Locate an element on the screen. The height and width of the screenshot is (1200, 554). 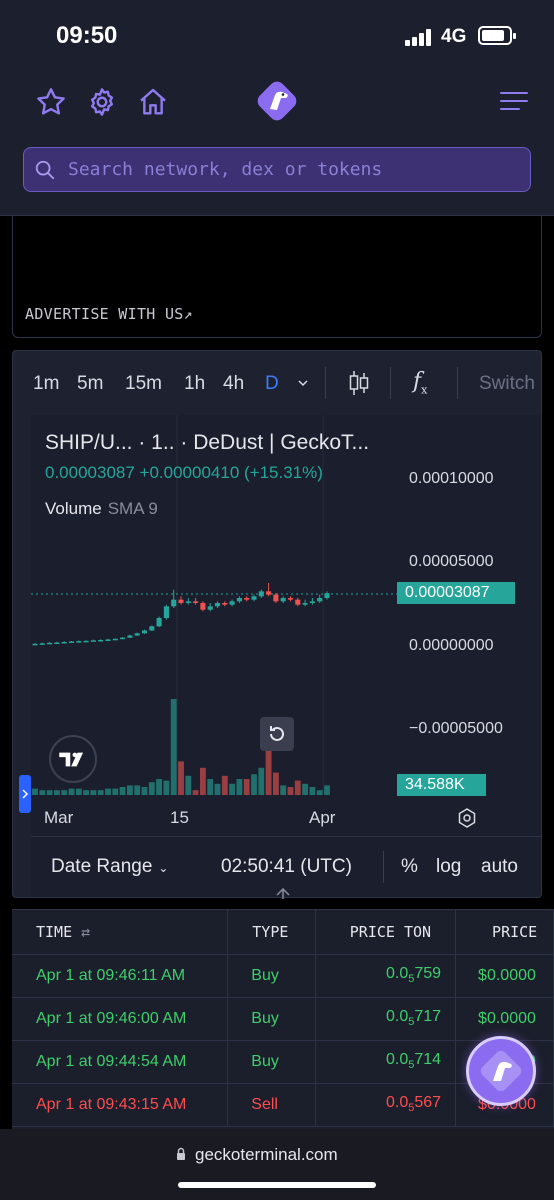
home-icon is located at coordinates (153, 102).